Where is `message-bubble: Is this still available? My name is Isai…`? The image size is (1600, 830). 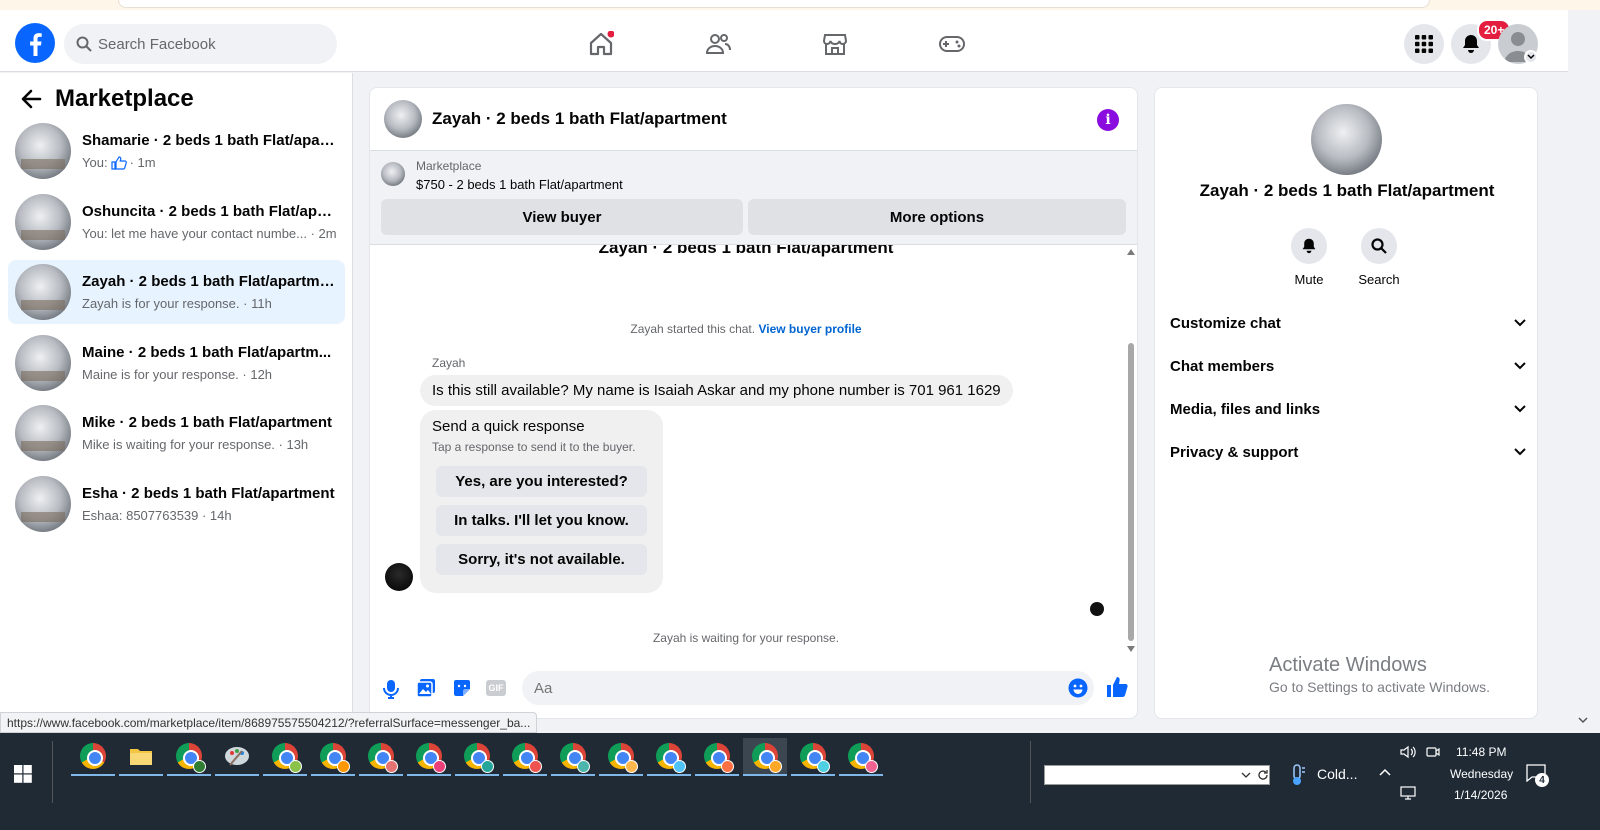
message-bubble: Is this still available? My name is Isai… is located at coordinates (716, 390).